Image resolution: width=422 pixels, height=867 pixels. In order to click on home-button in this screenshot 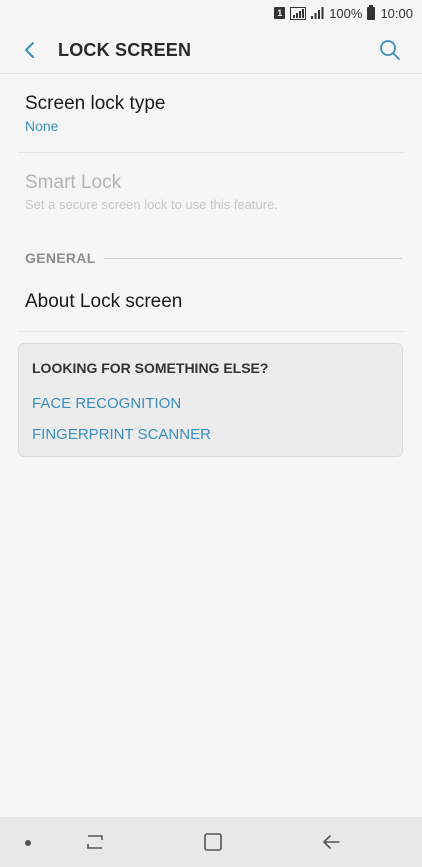, I will do `click(213, 842)`.